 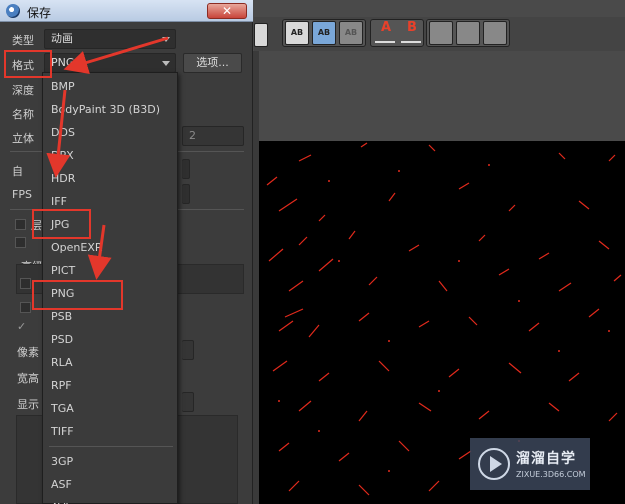 What do you see at coordinates (107, 158) in the screenshot?
I see `annotation-arrows` at bounding box center [107, 158].